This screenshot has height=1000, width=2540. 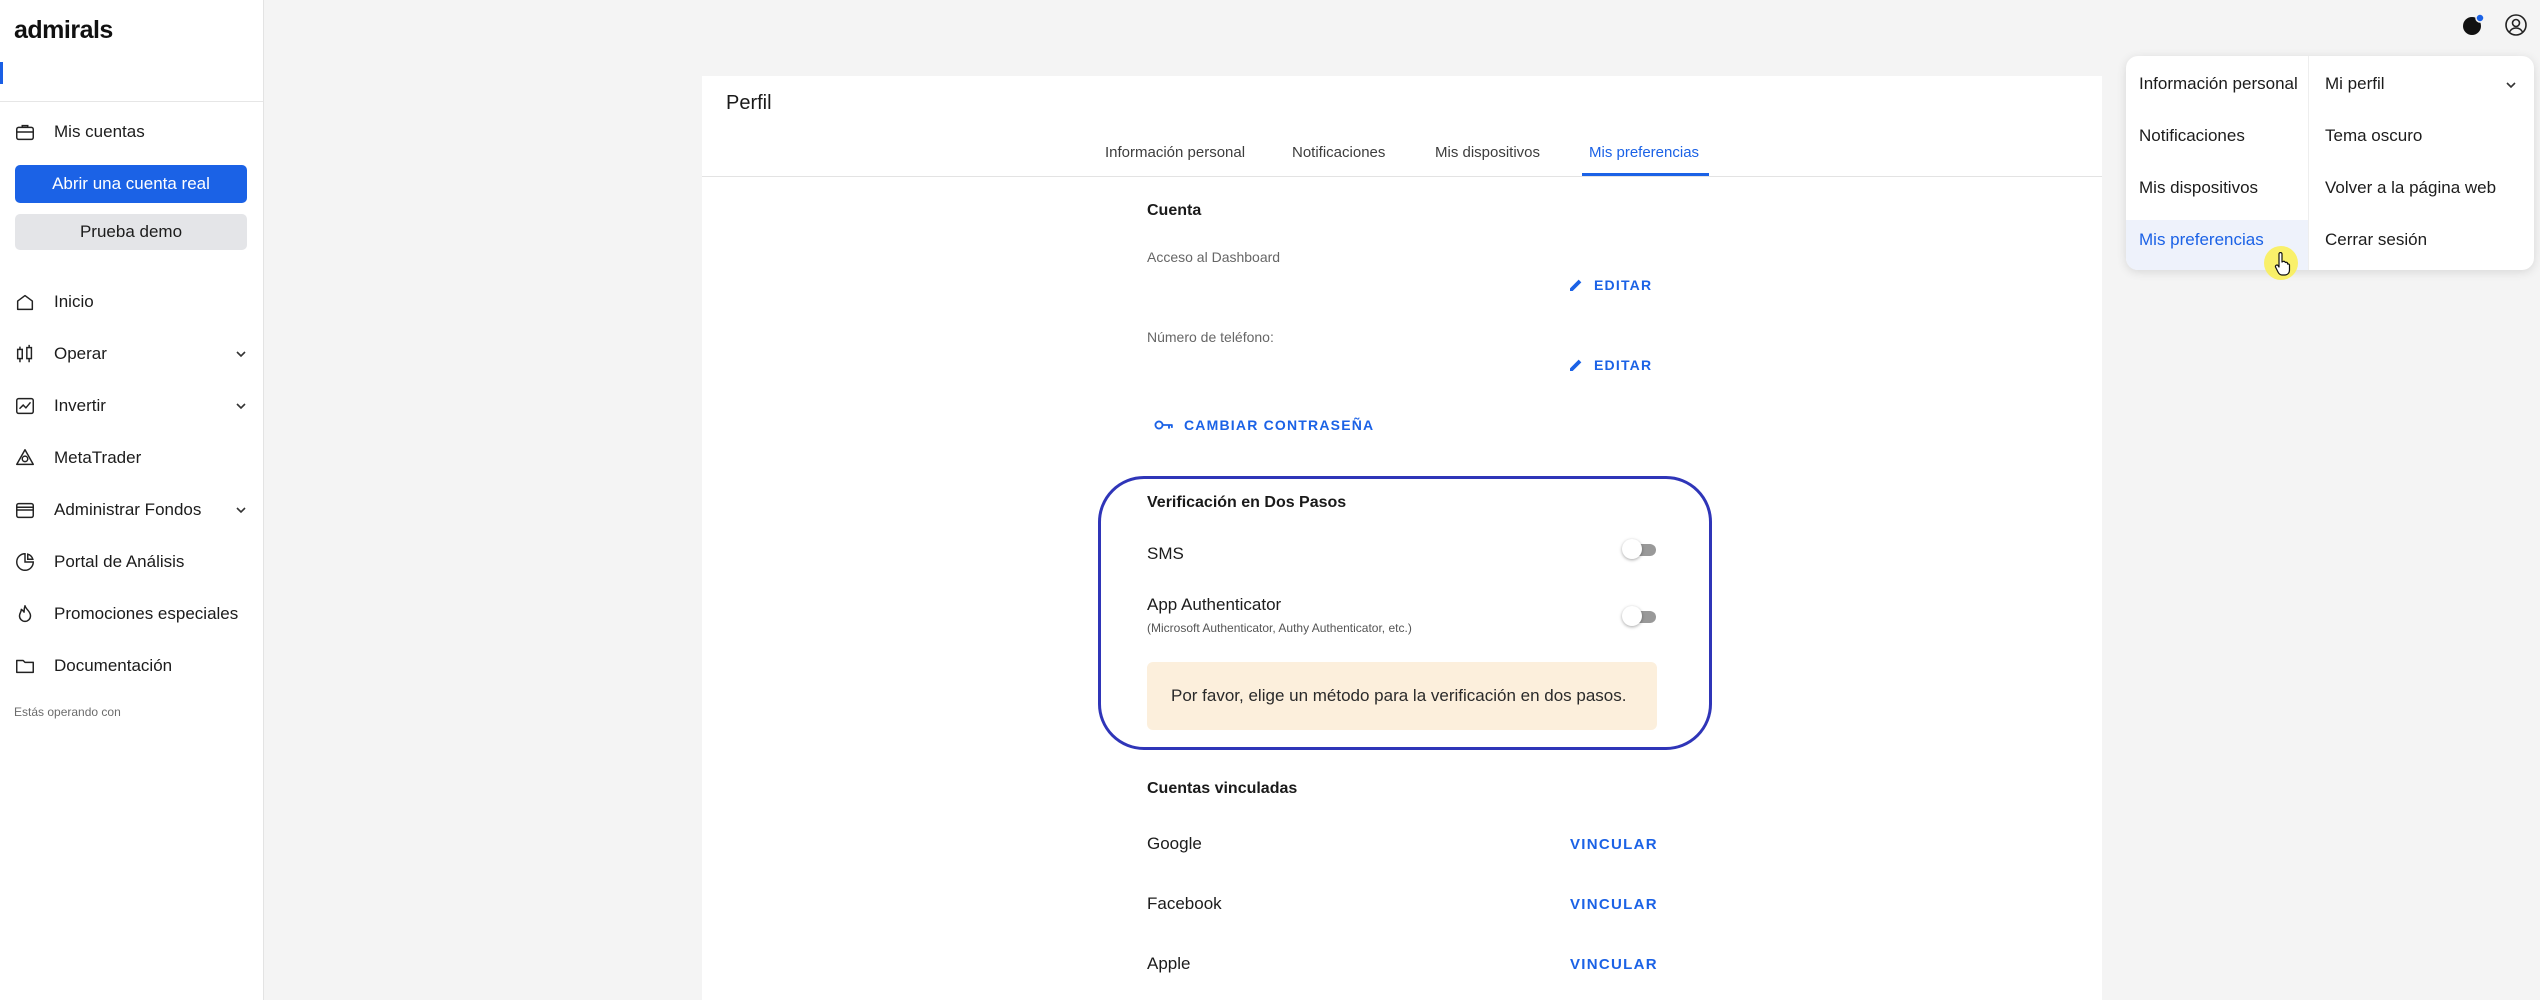 What do you see at coordinates (1174, 210) in the screenshot?
I see `account-section-heading: Cuenta` at bounding box center [1174, 210].